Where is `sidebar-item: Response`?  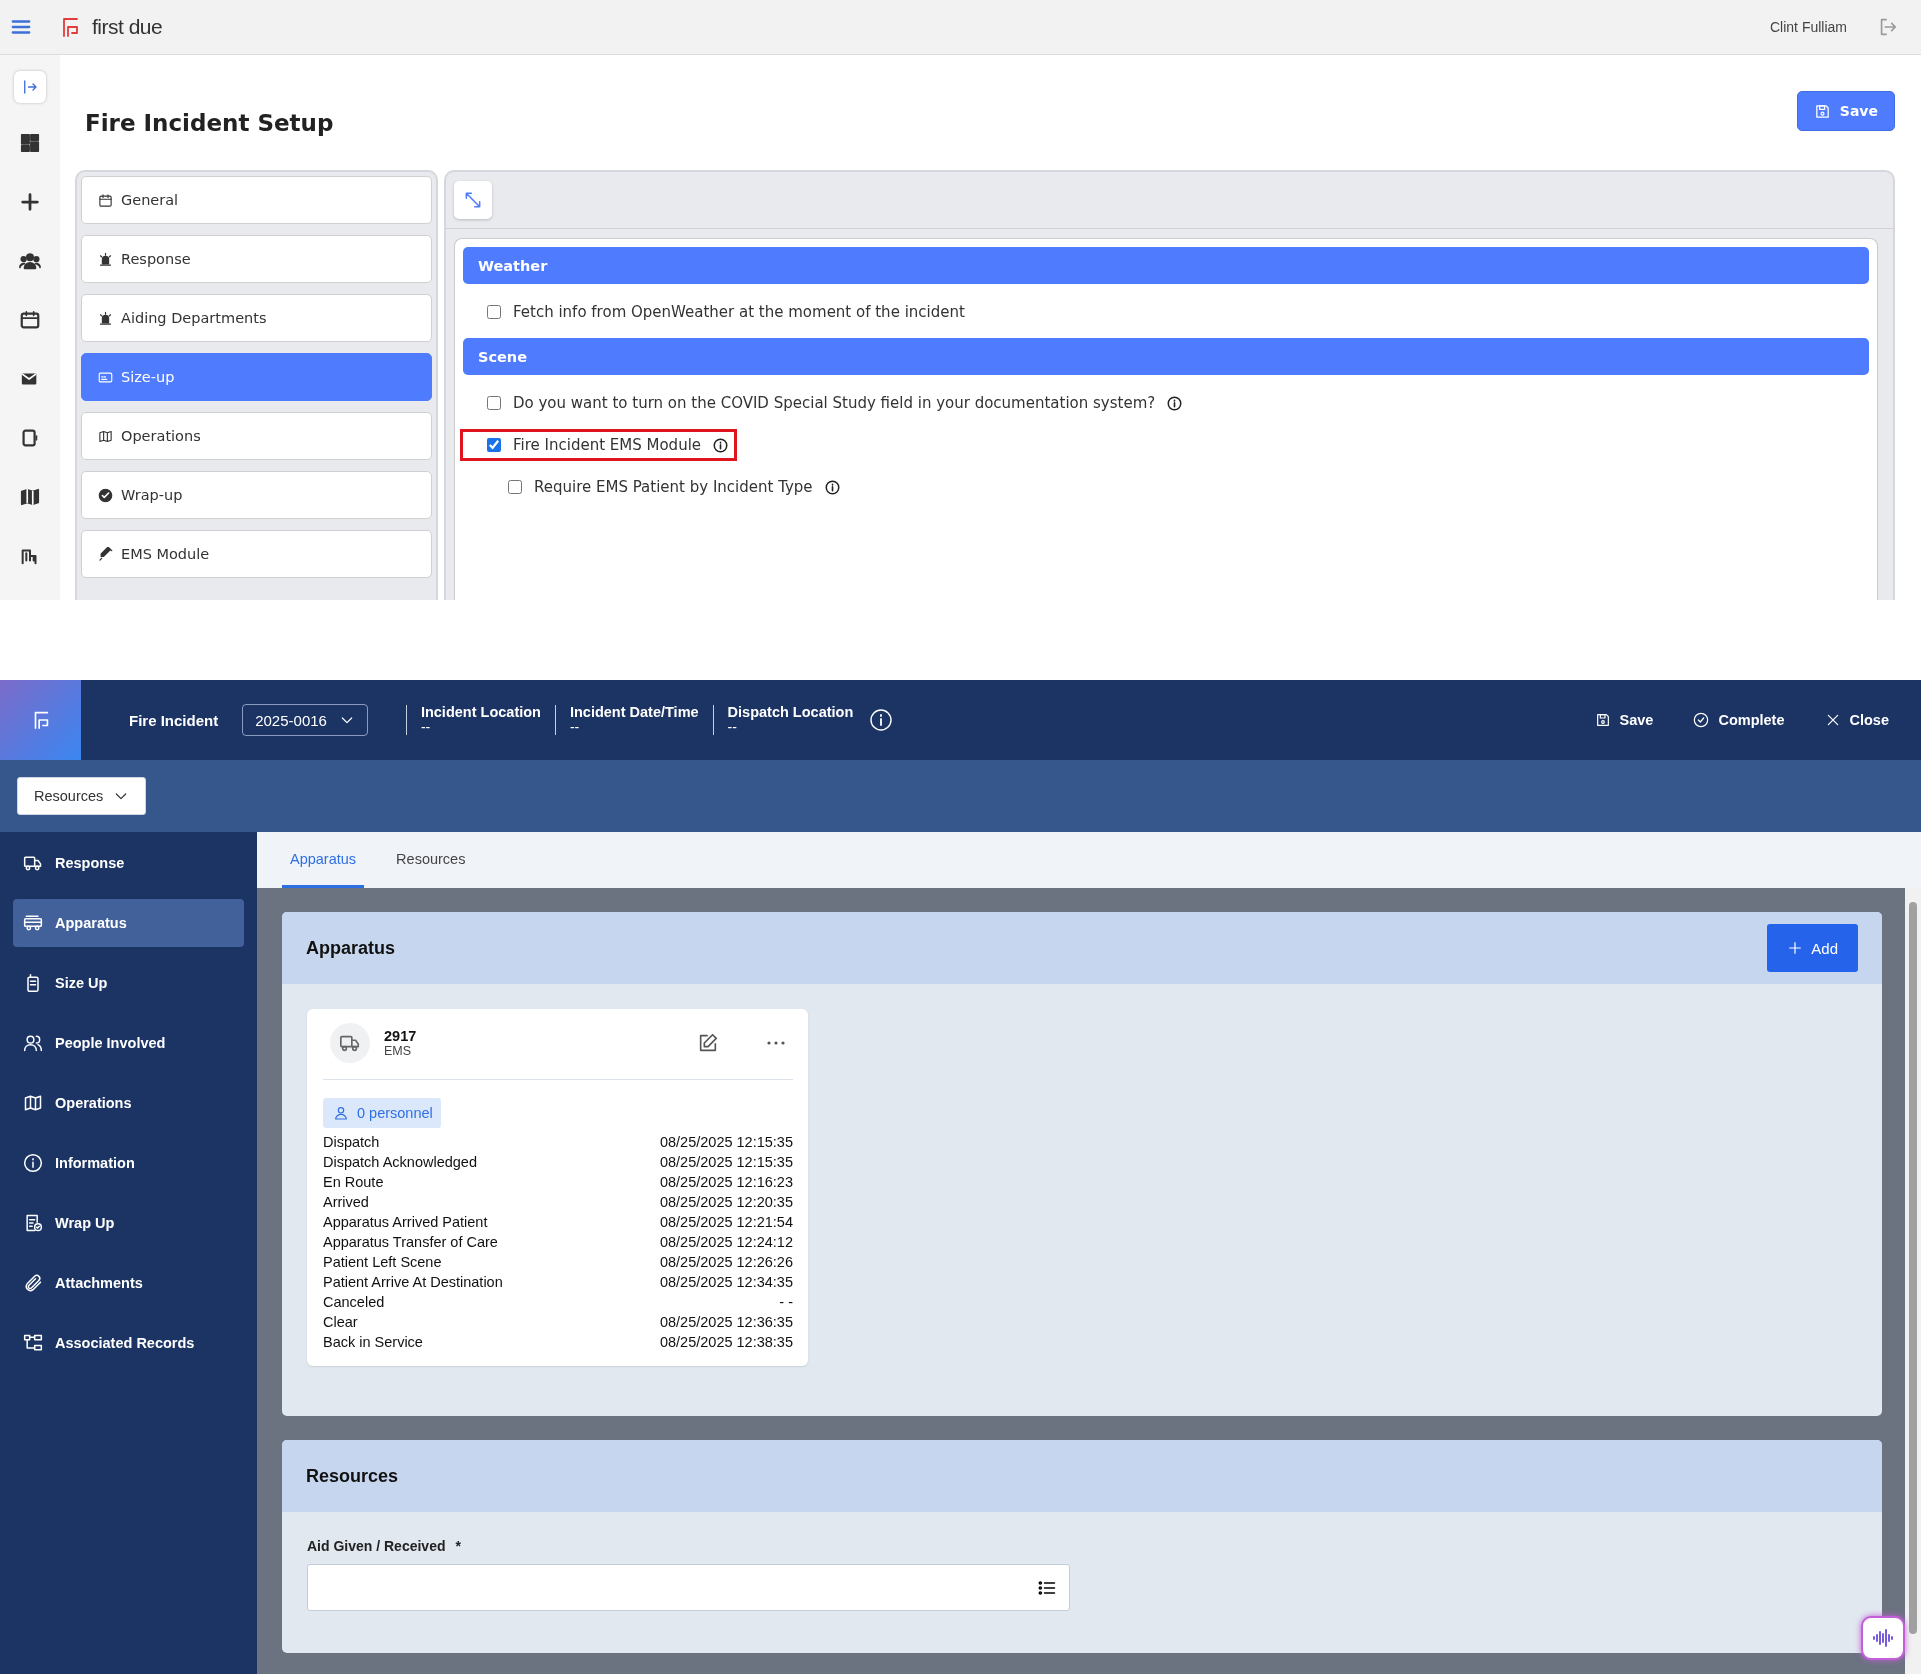 sidebar-item: Response is located at coordinates (128, 863).